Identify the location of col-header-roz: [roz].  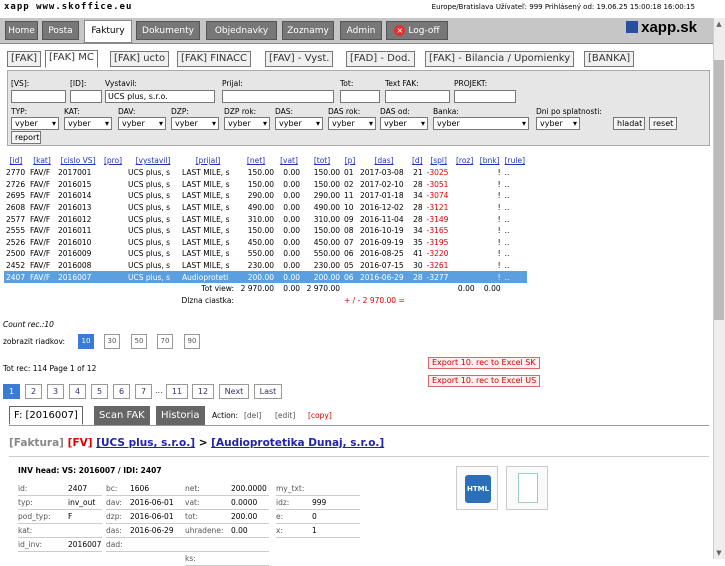
(465, 160).